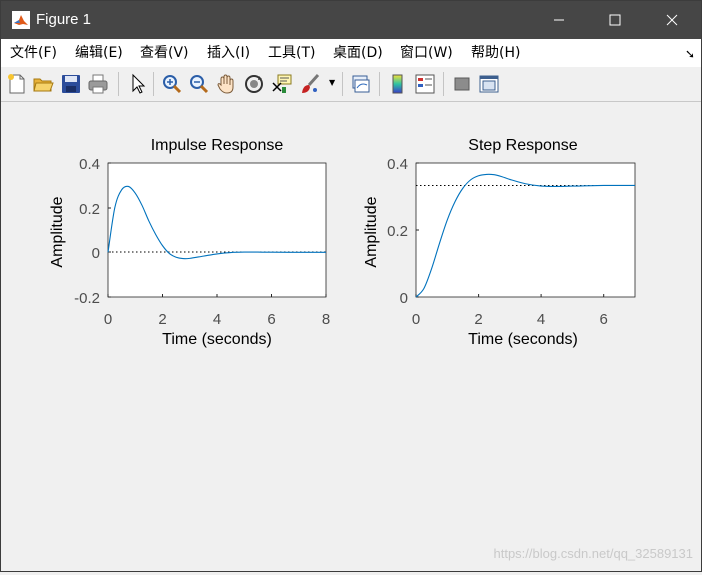 The width and height of the screenshot is (702, 575). Describe the element at coordinates (541, 319) in the screenshot. I see `step-xtick-label: 4` at that location.